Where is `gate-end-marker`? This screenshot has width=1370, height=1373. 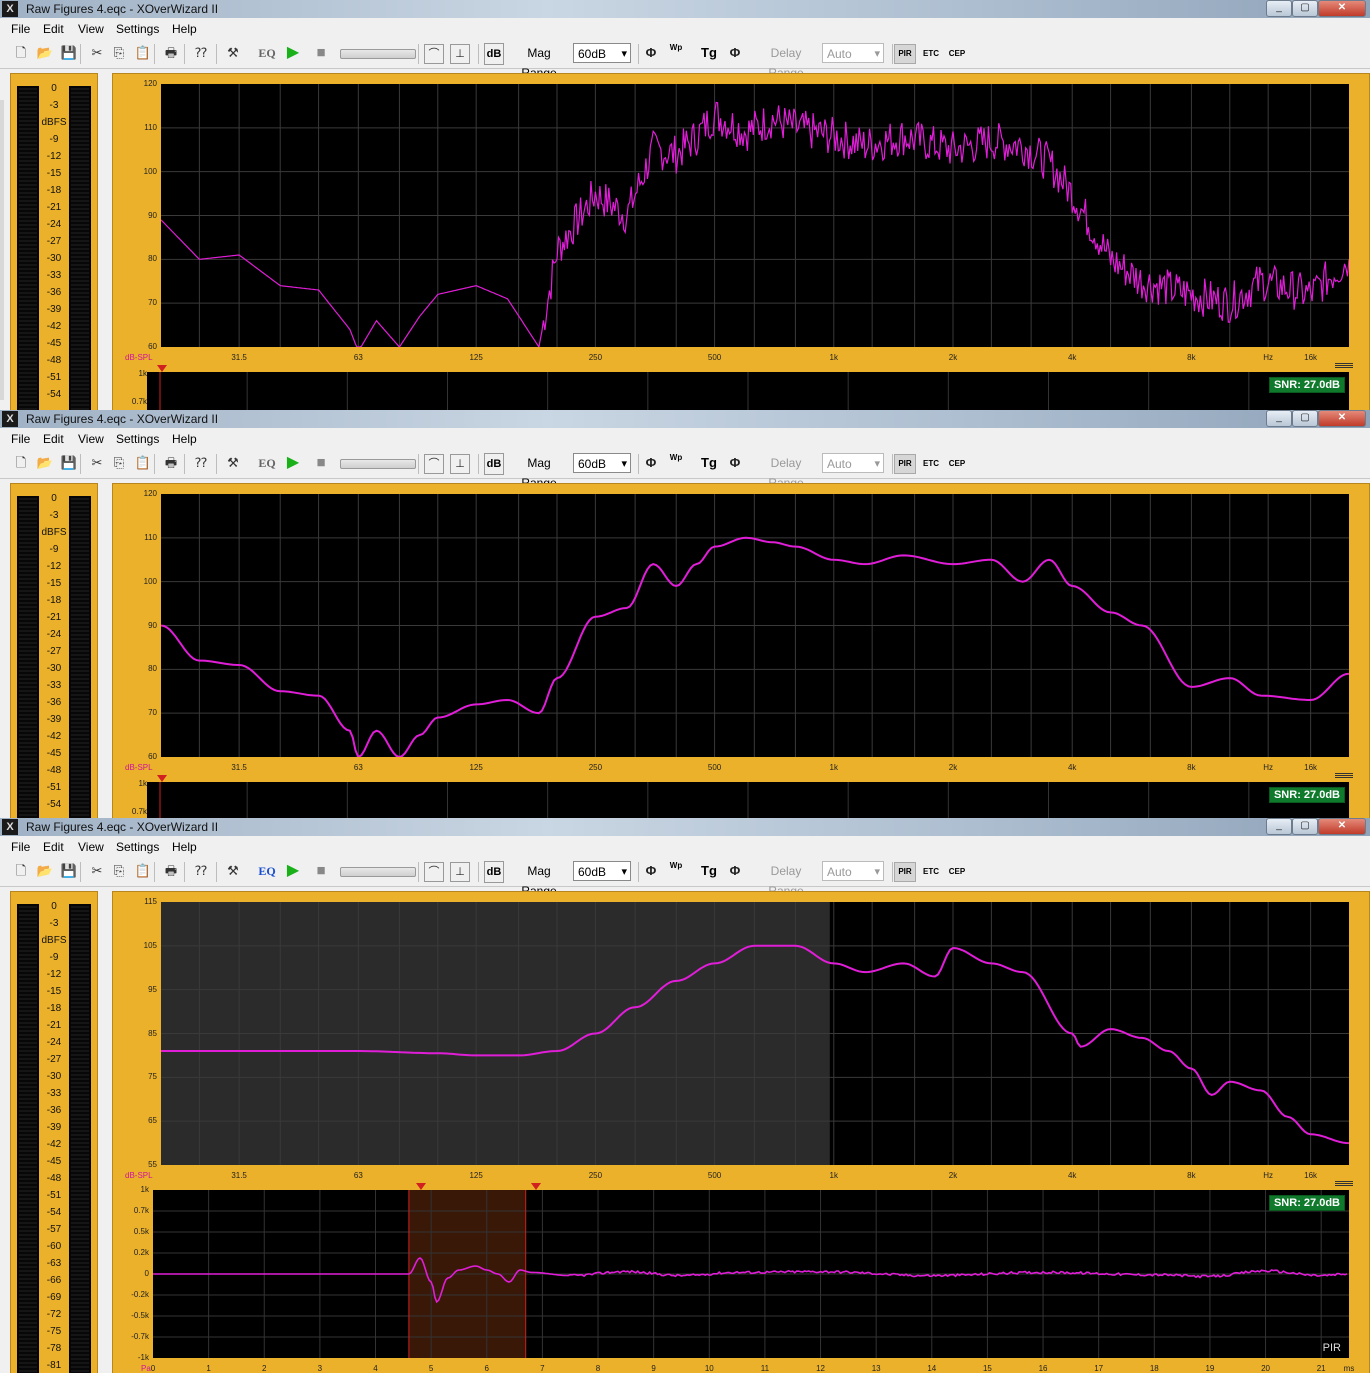
gate-end-marker is located at coordinates (536, 1186).